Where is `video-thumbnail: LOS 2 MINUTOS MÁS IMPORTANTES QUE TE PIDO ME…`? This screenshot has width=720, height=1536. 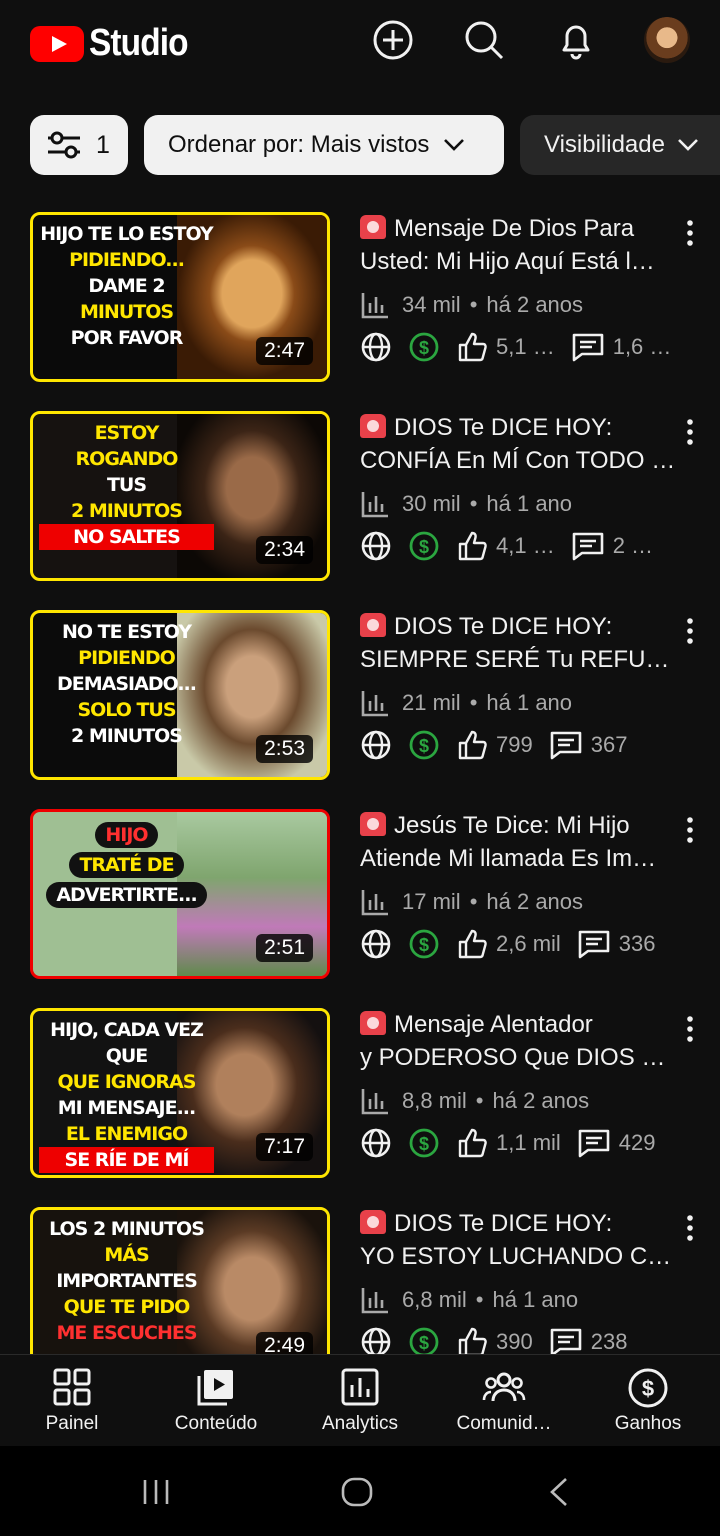
video-thumbnail: LOS 2 MINUTOS MÁS IMPORTANTES QUE TE PIDO ME… is located at coordinates (180, 1280).